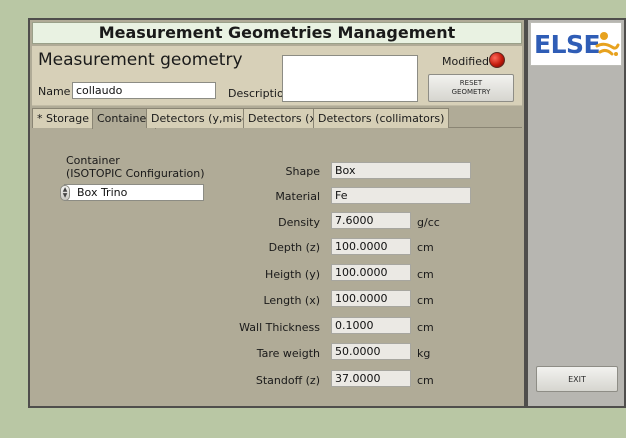  What do you see at coordinates (54, 91) in the screenshot?
I see `name-label: Name` at bounding box center [54, 91].